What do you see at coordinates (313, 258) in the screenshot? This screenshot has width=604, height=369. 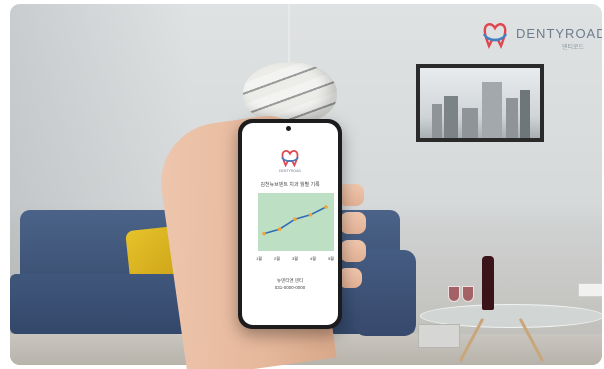 I see `month-label: 4월` at bounding box center [313, 258].